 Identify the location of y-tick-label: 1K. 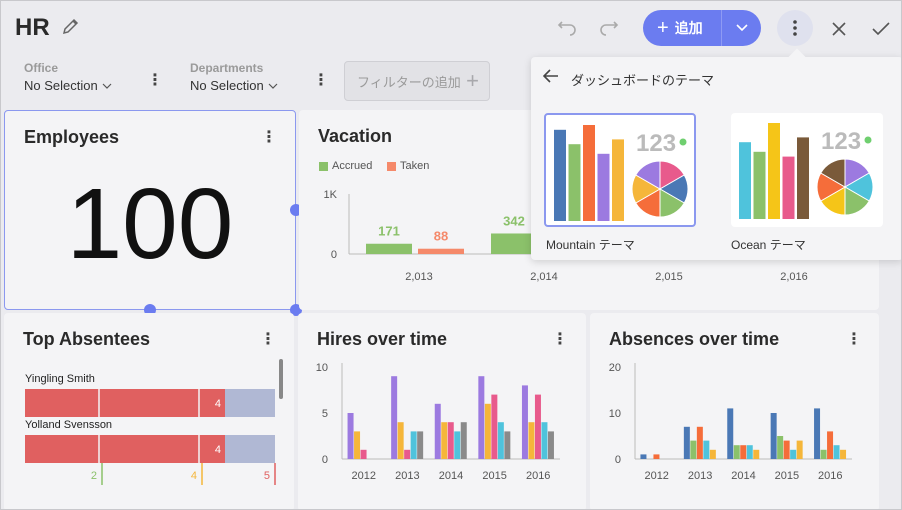
(331, 195).